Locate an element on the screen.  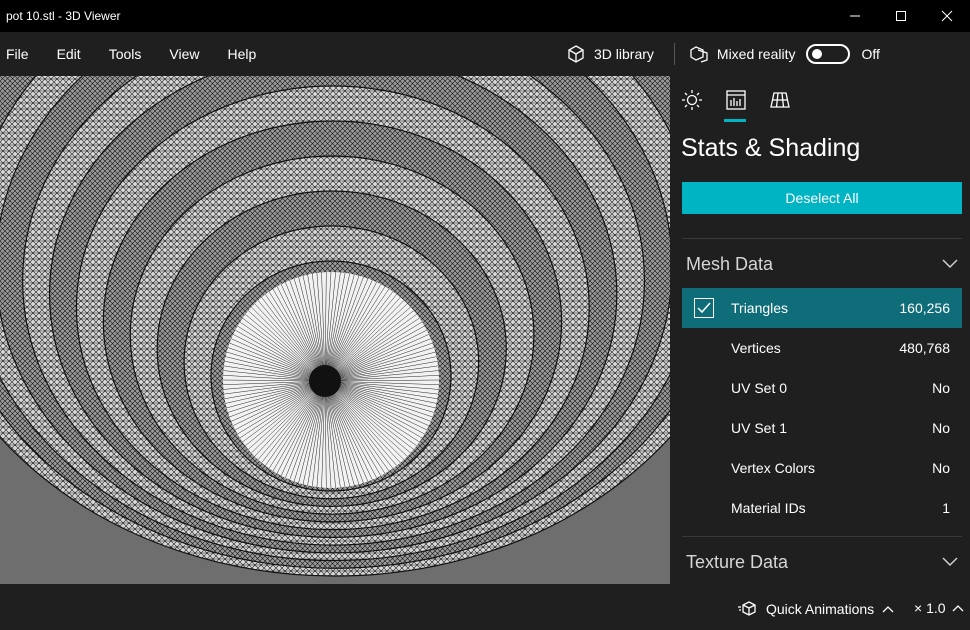
title-bar: pot 10.stl - 3D Viewer is located at coordinates (485, 16).